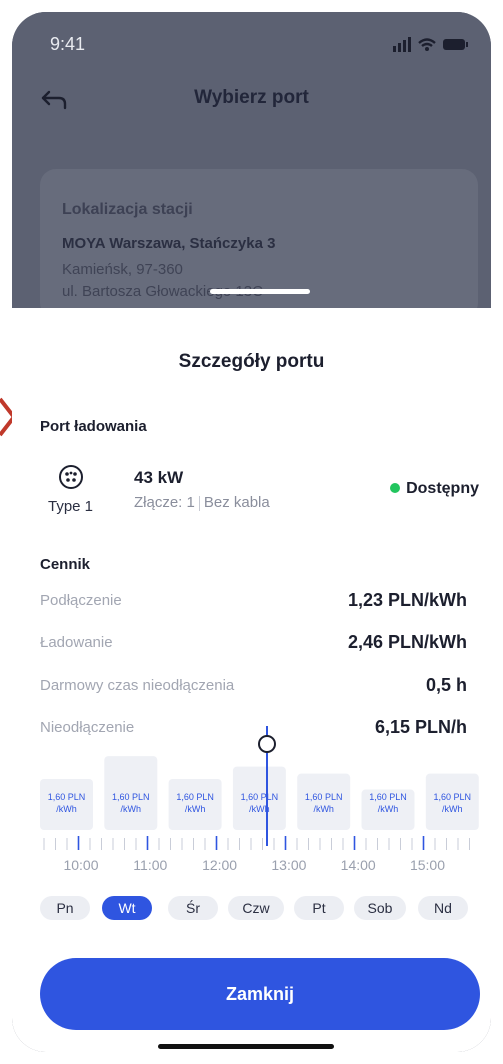 The image size is (503, 1064). What do you see at coordinates (407, 600) in the screenshot?
I see `price-value-connection: 1,23 PLN/kWh` at bounding box center [407, 600].